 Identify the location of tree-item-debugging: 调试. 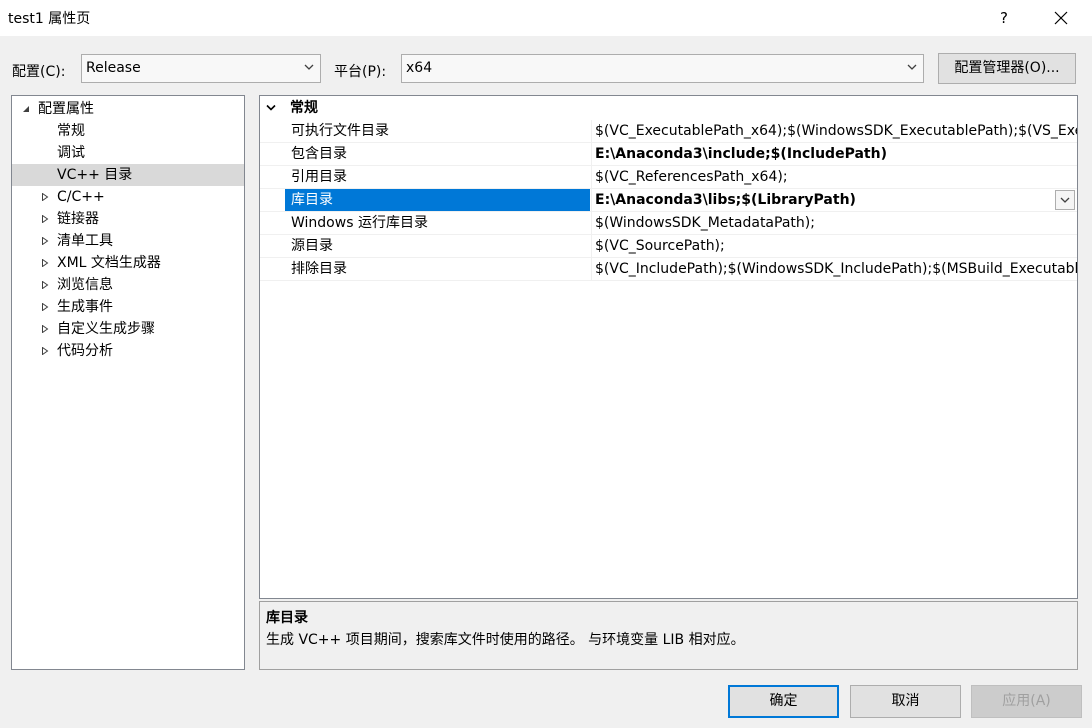
(128, 153).